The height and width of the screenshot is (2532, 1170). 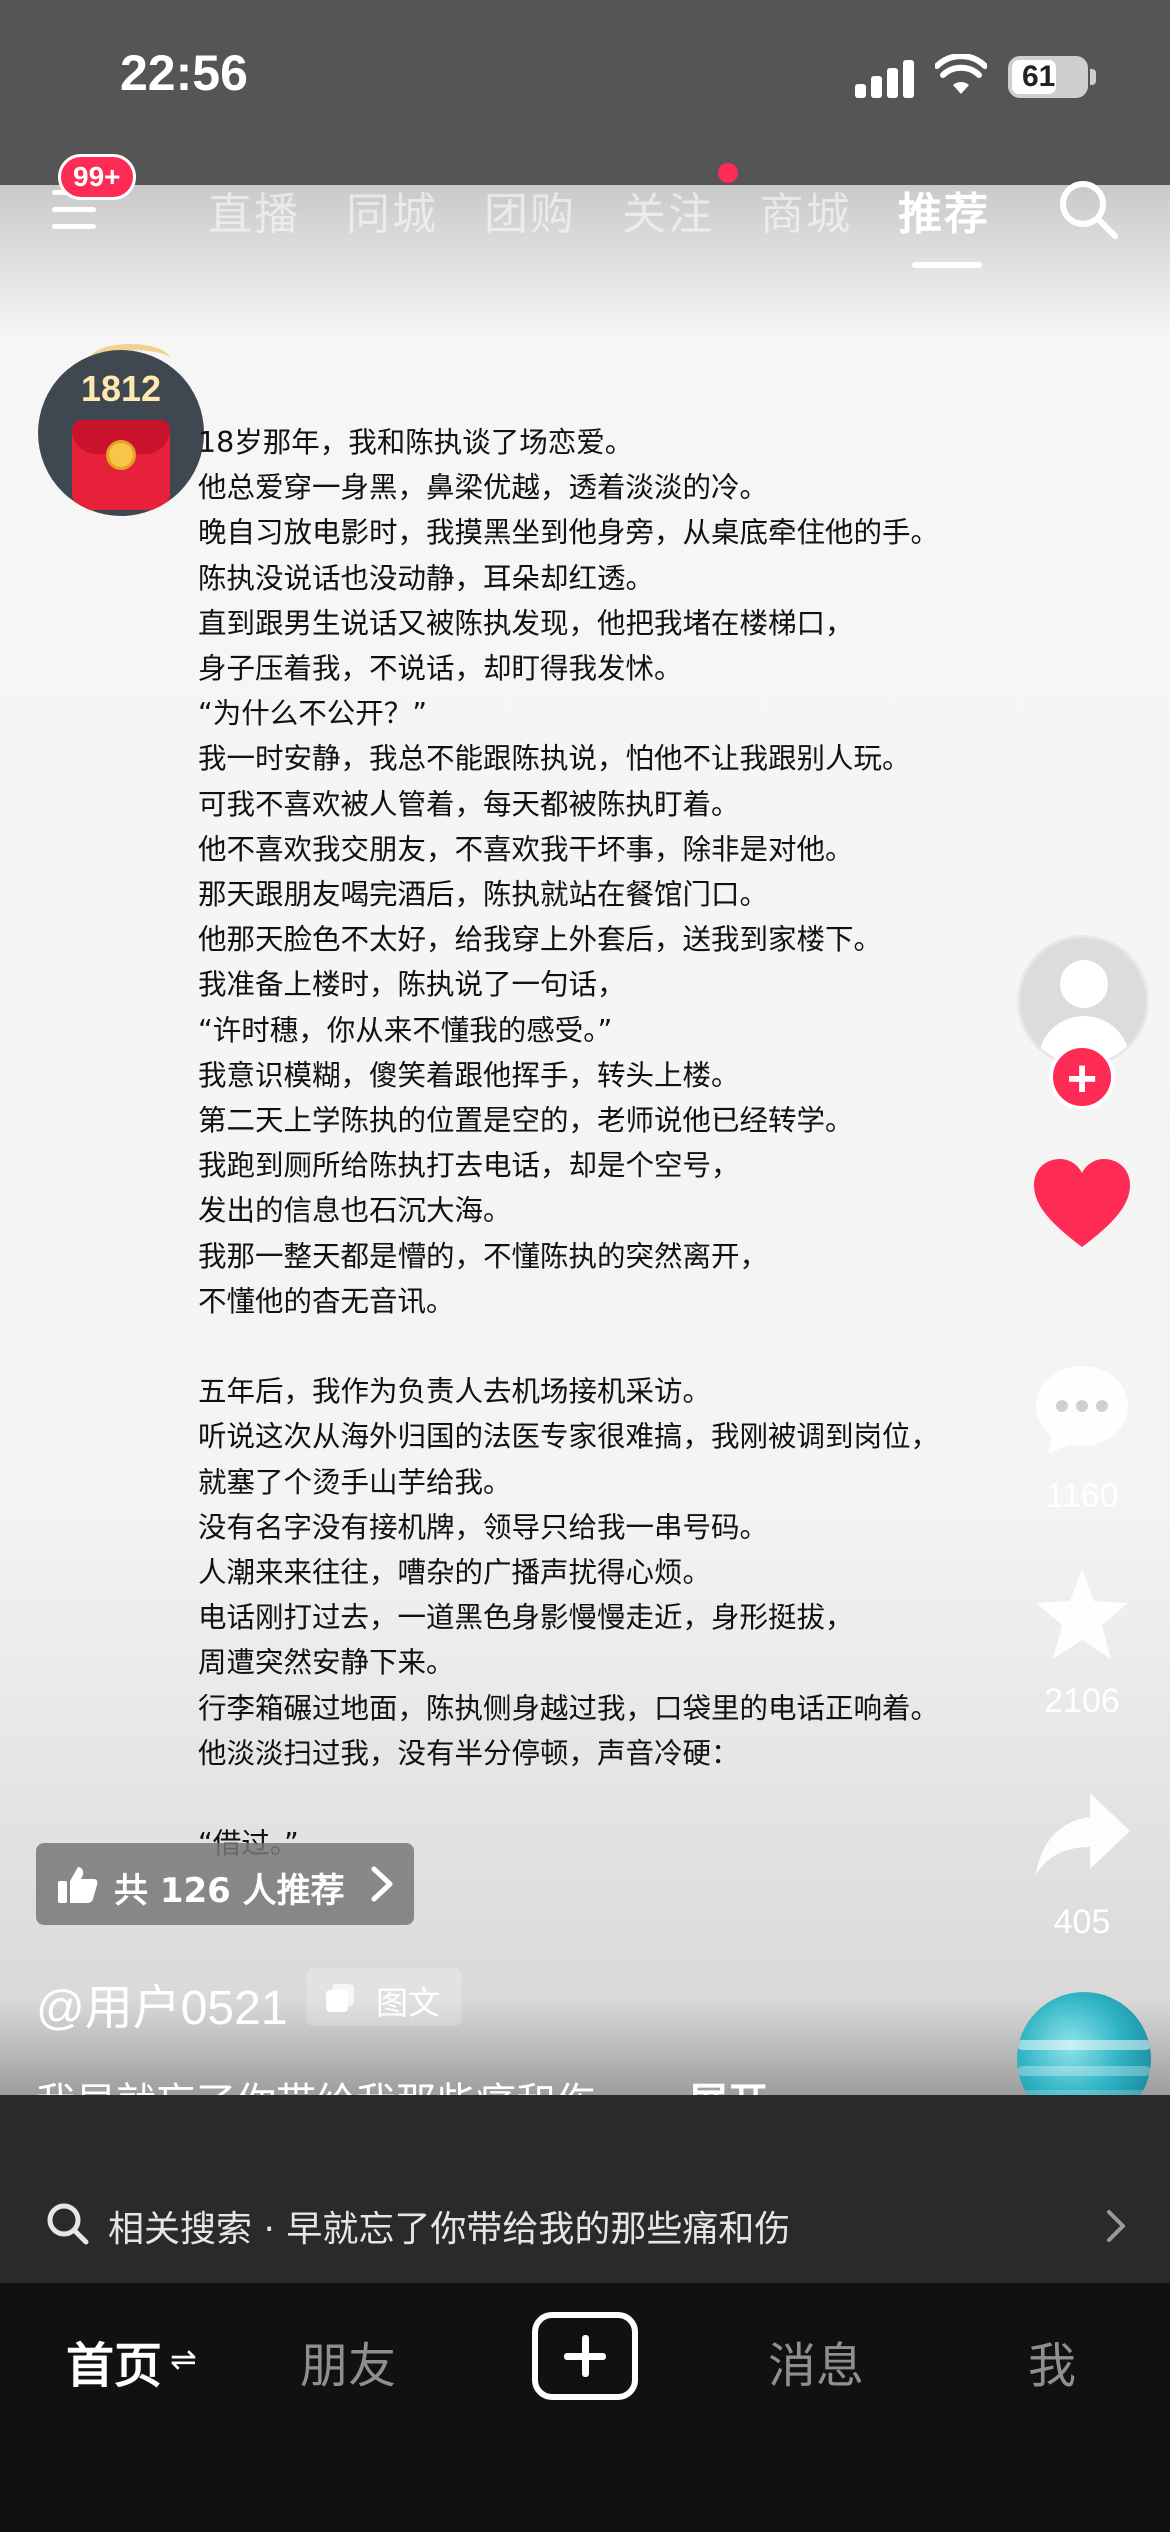 What do you see at coordinates (806, 210) in the screenshot?
I see `tab-mall: 商城` at bounding box center [806, 210].